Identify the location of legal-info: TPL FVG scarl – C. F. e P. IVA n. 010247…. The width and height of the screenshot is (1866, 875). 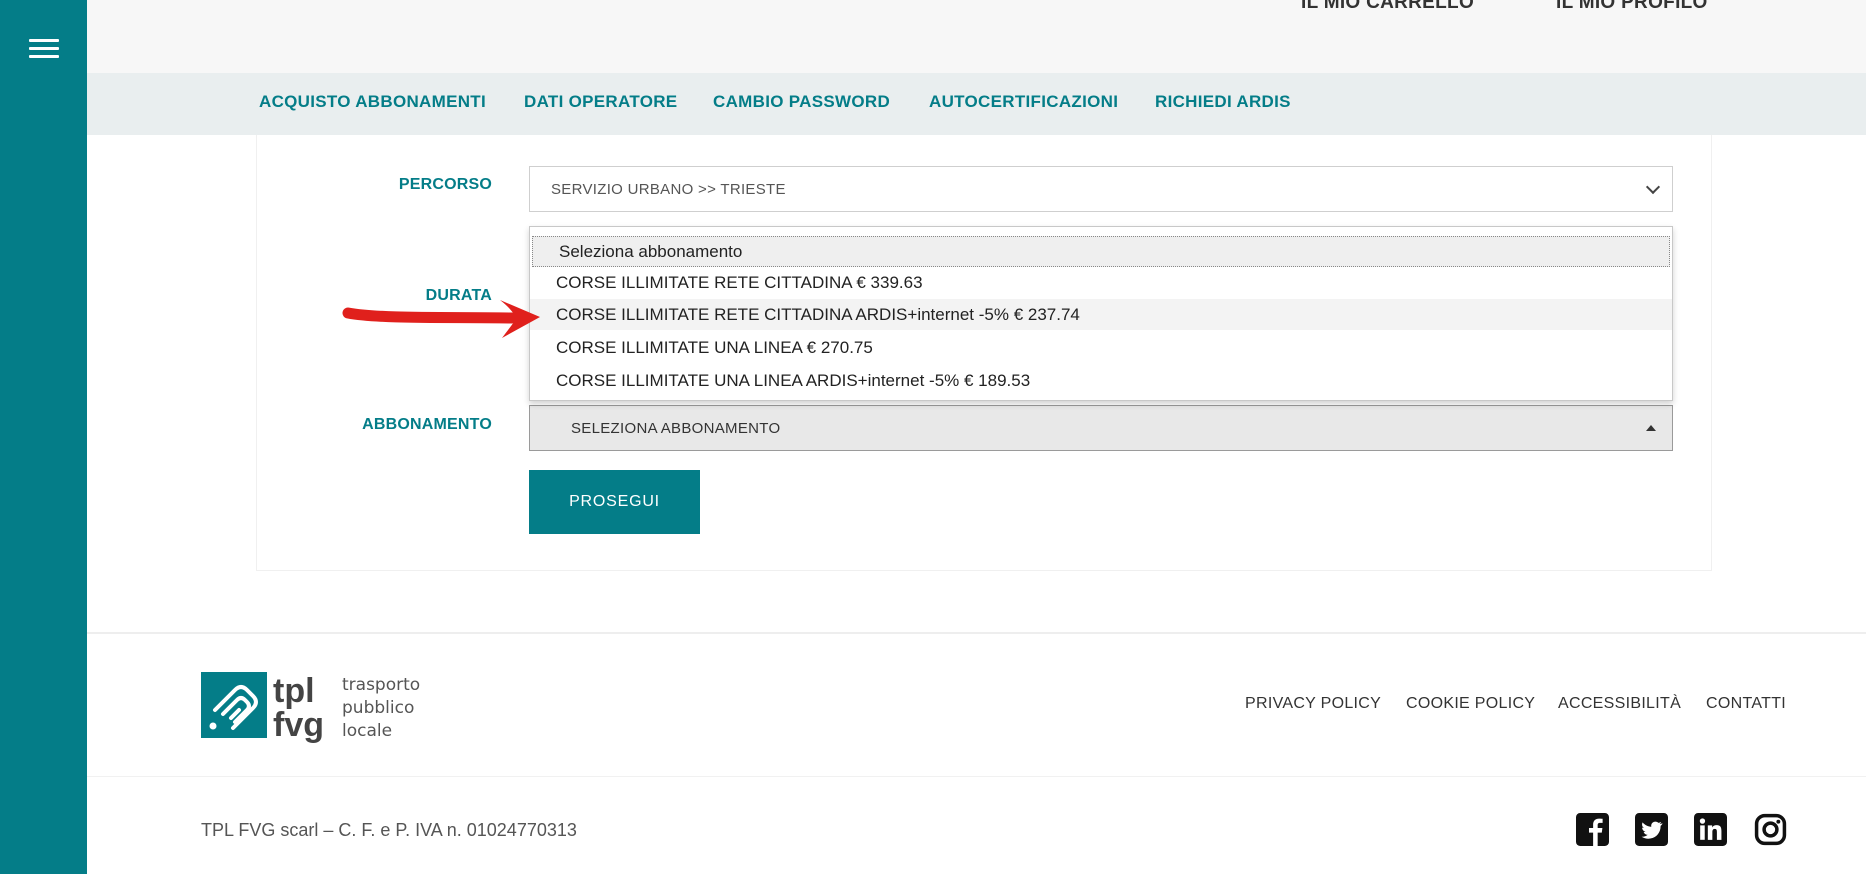
(389, 830).